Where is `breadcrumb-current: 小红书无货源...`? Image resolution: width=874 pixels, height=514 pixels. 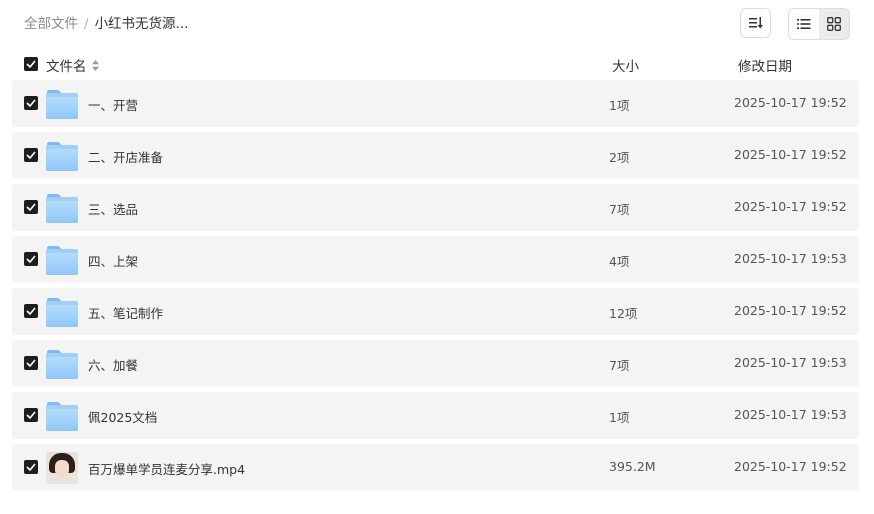 breadcrumb-current: 小红书无货源... is located at coordinates (141, 24).